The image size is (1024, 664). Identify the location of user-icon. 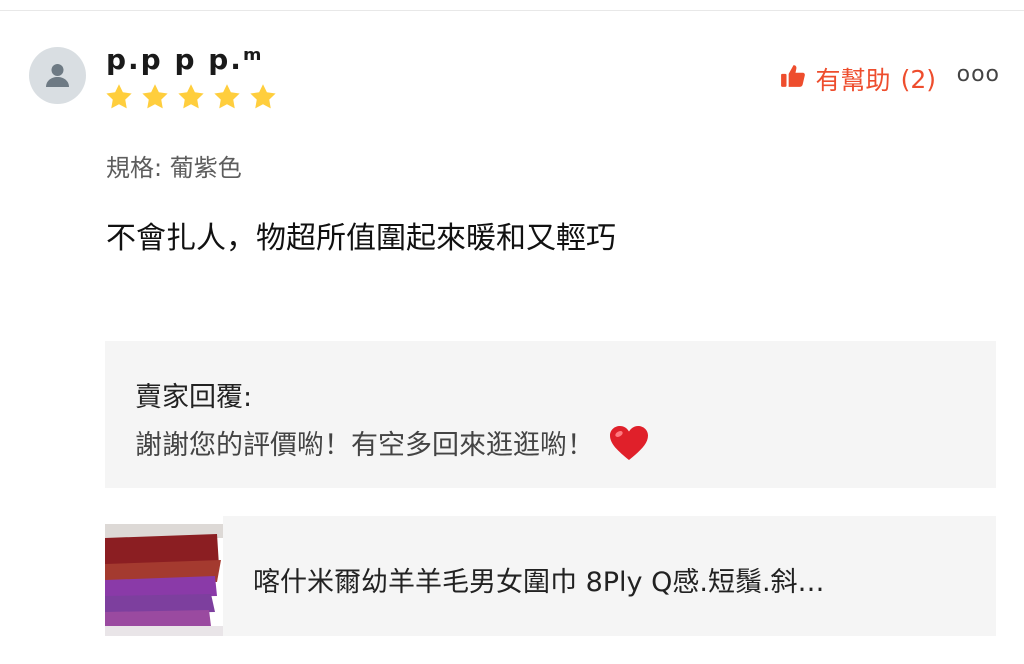
(57, 75).